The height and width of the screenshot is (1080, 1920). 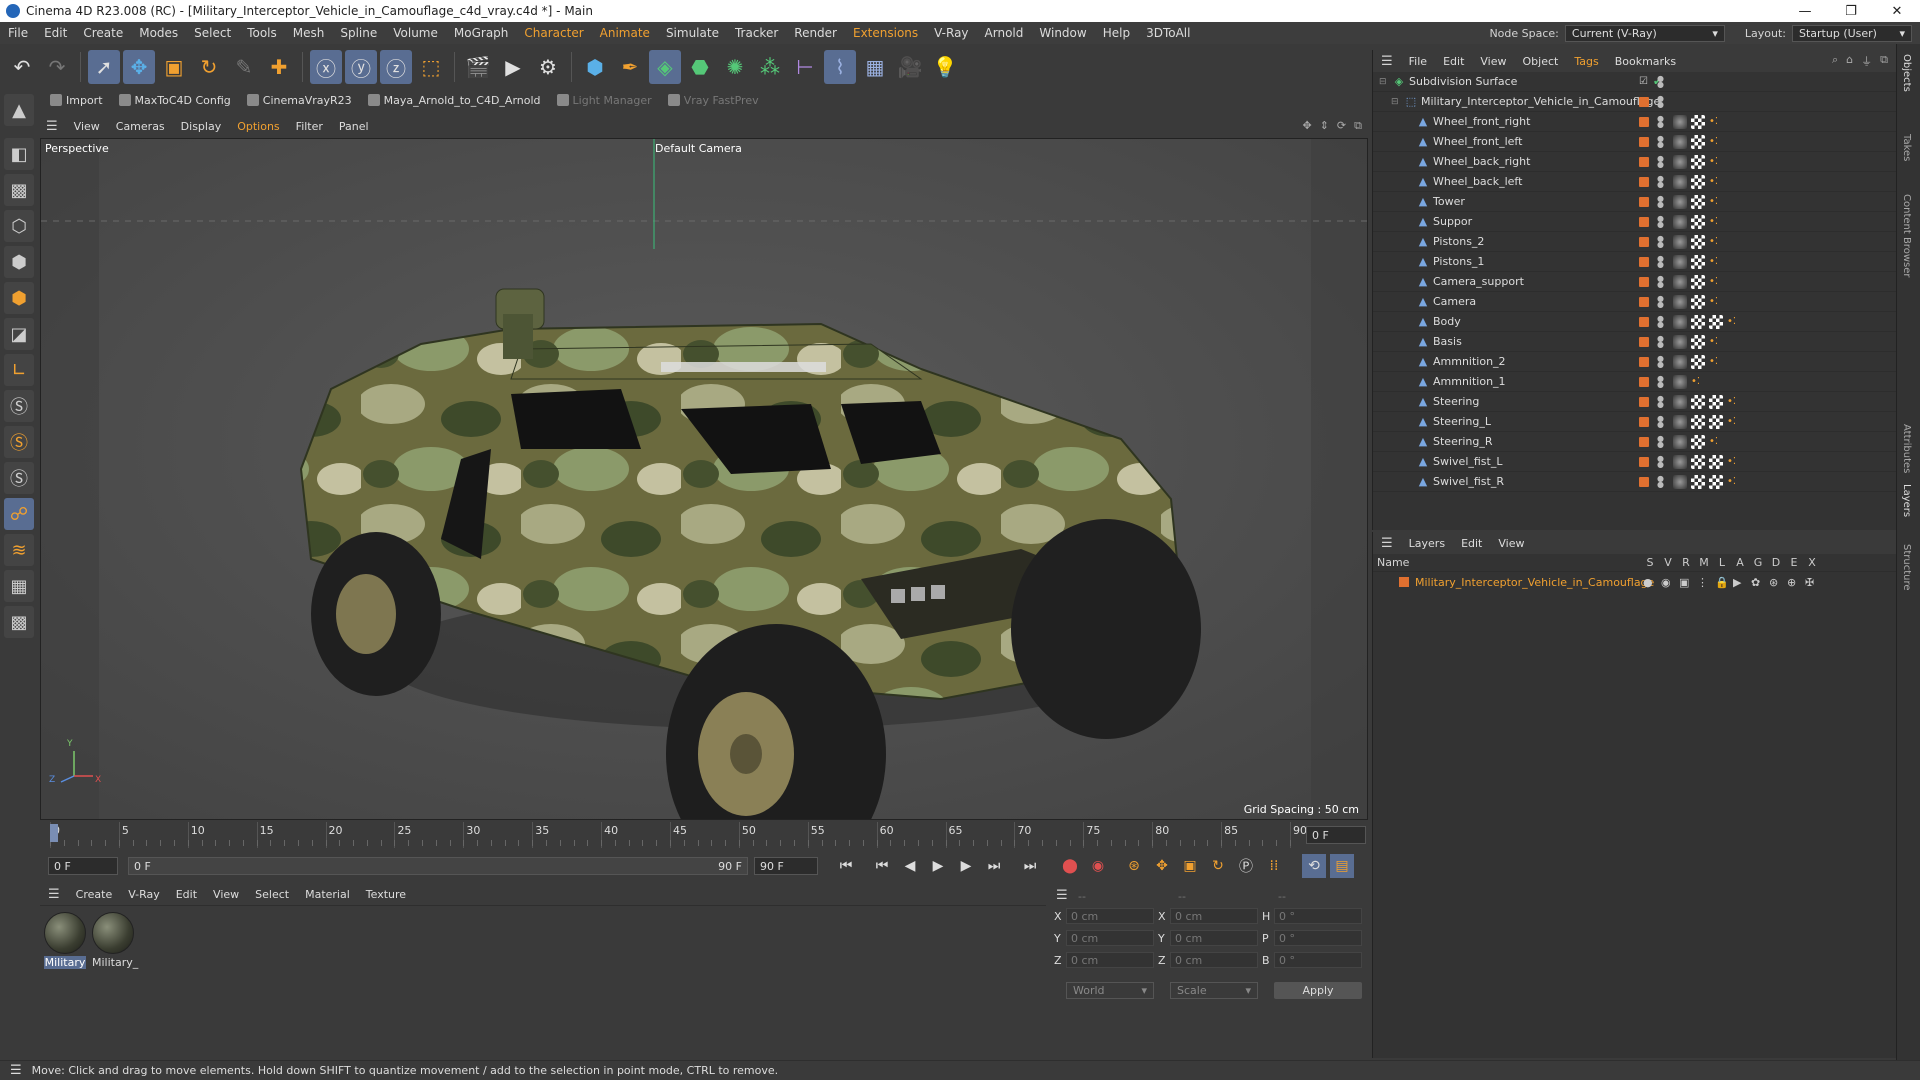 I want to click on home-icon: ⌂, so click(x=1849, y=61).